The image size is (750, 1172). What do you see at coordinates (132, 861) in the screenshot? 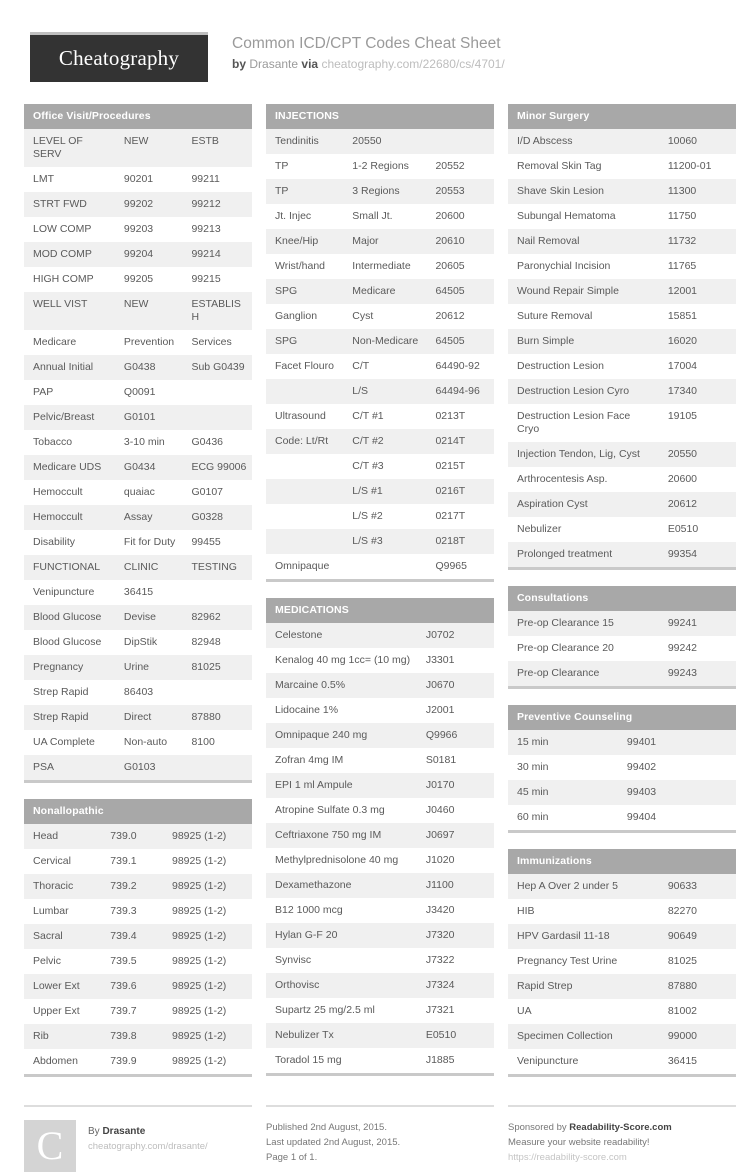
I see `table-cell: 739.1` at bounding box center [132, 861].